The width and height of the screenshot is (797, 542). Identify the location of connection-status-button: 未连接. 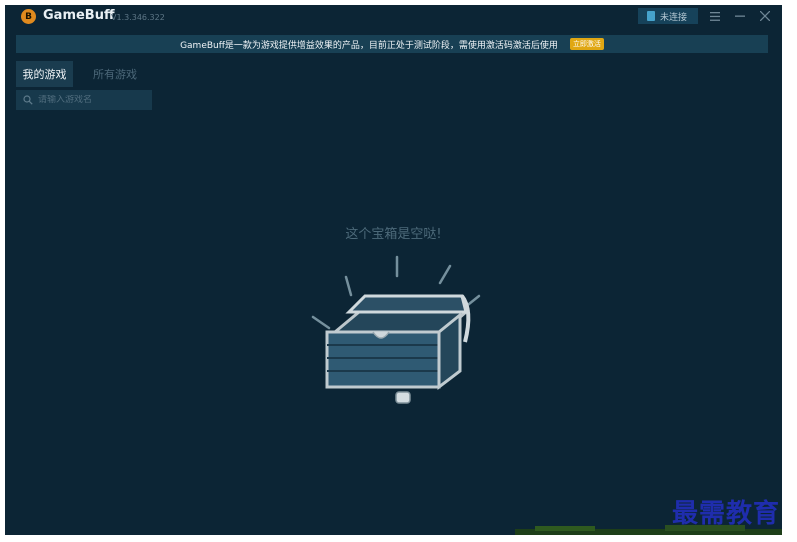
(668, 16).